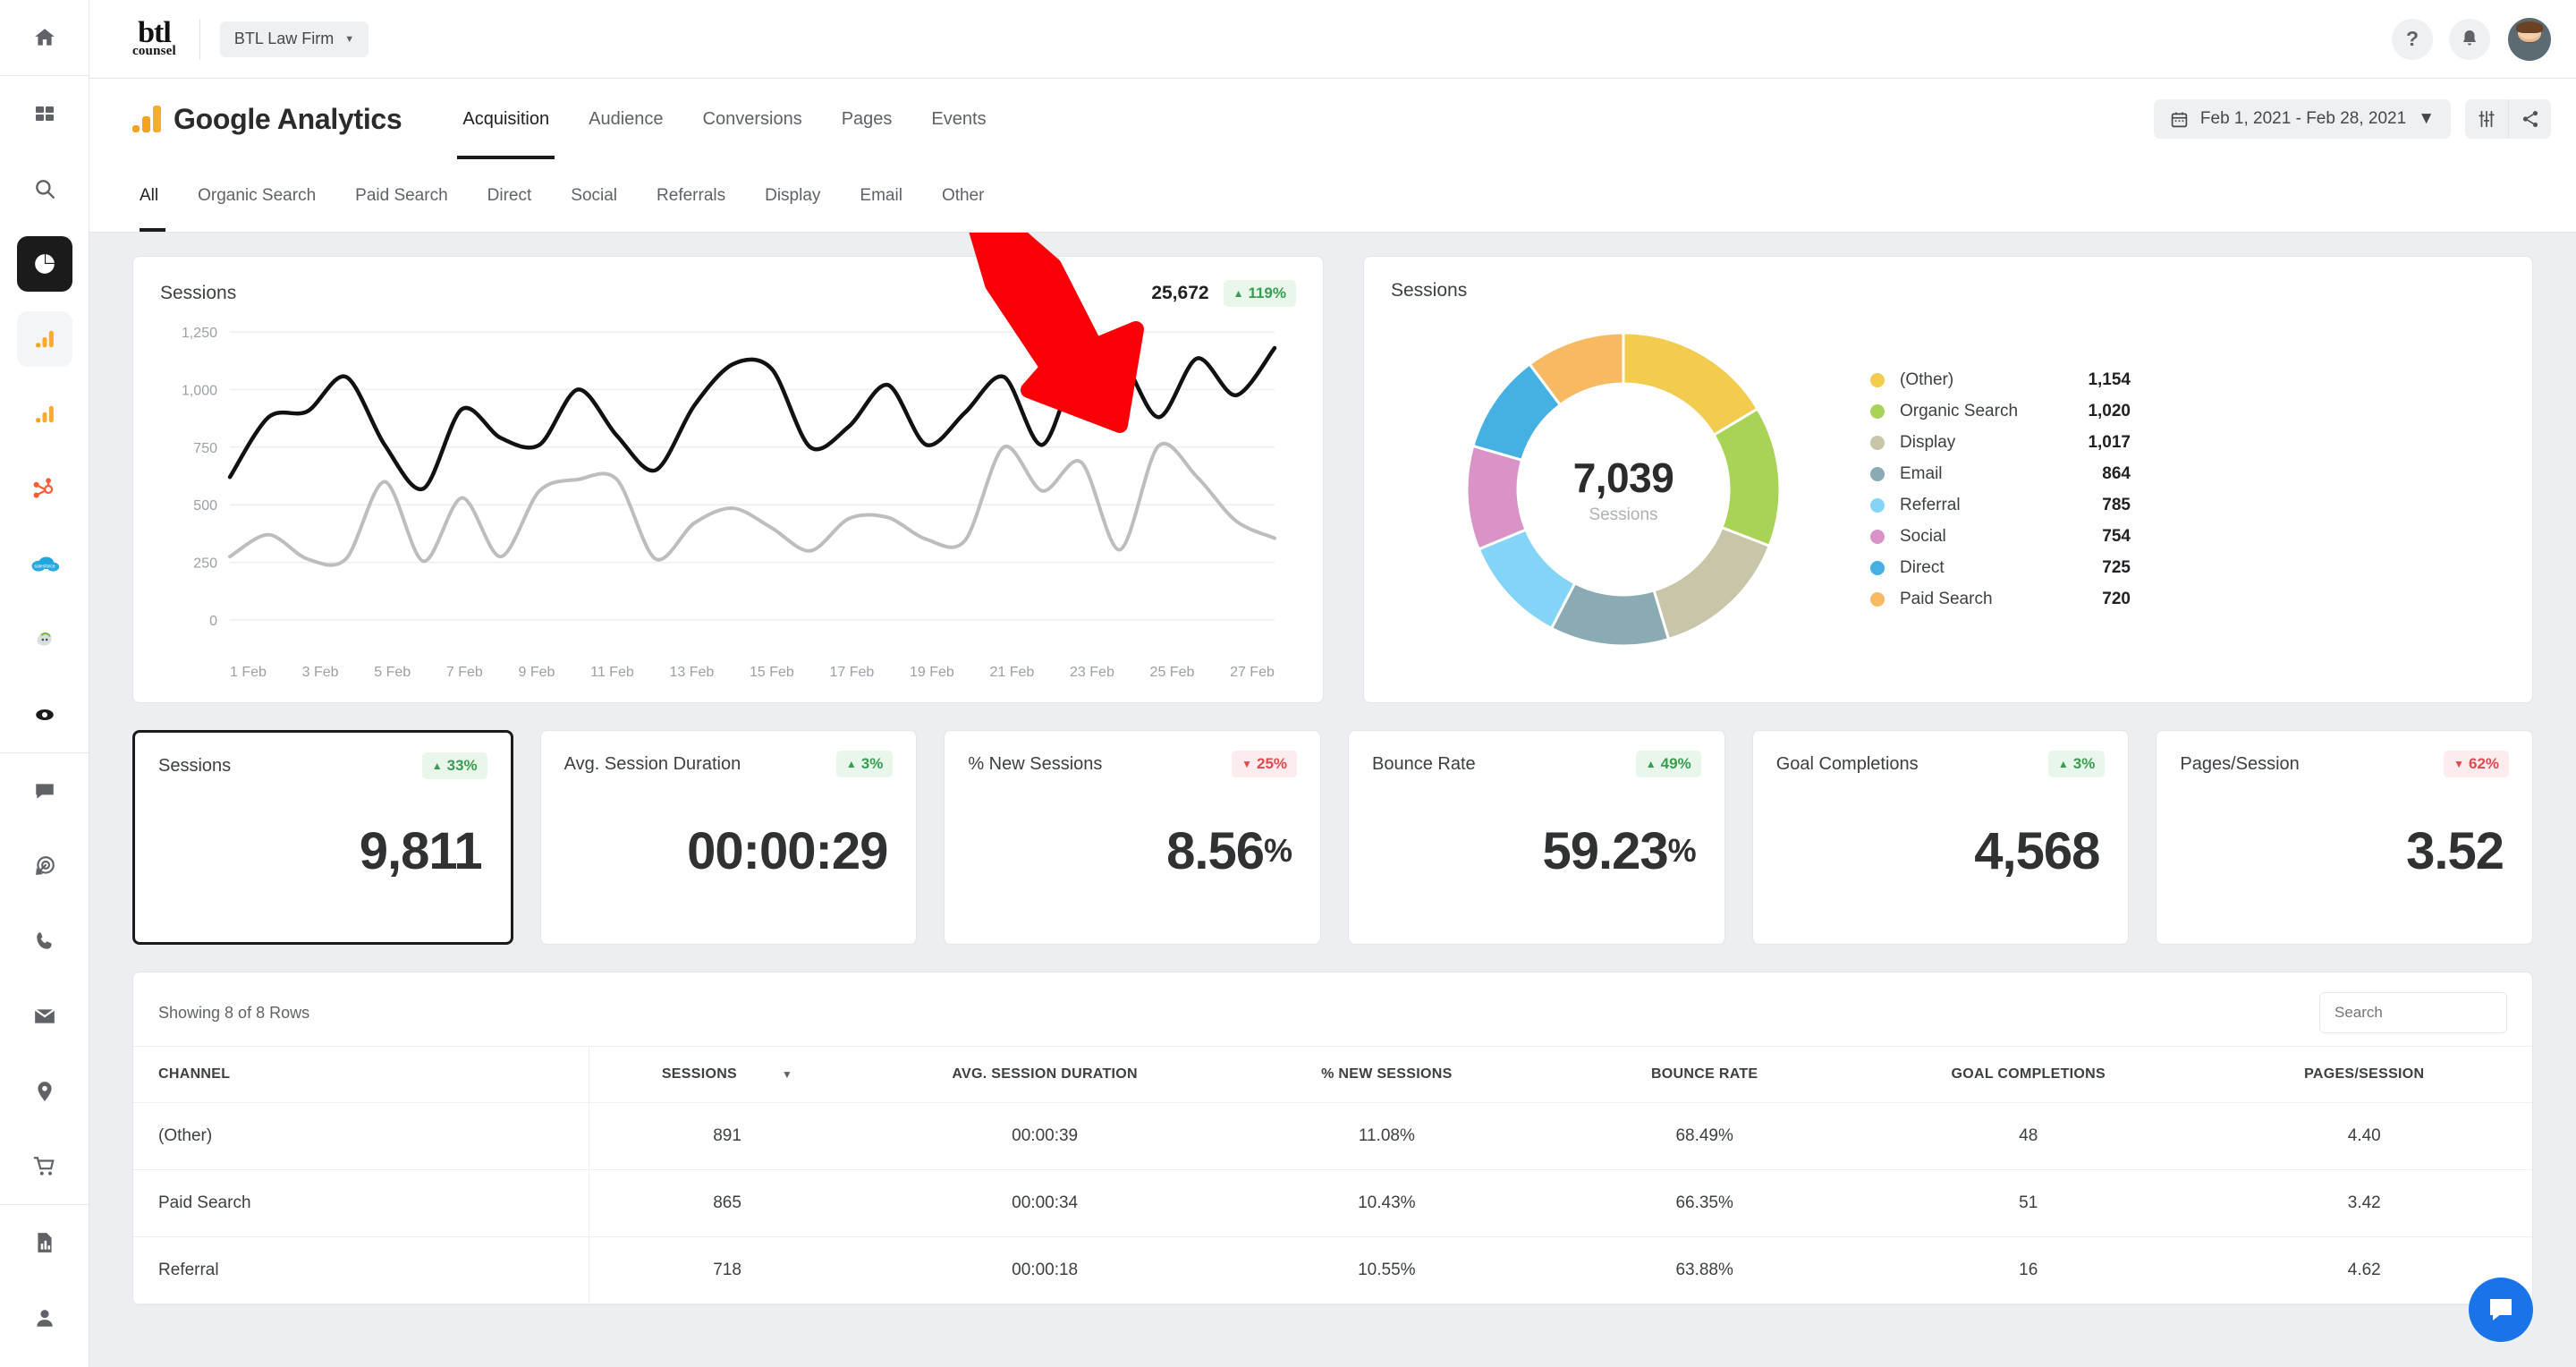 This screenshot has width=2576, height=1367. I want to click on legend-value: 864, so click(2116, 473).